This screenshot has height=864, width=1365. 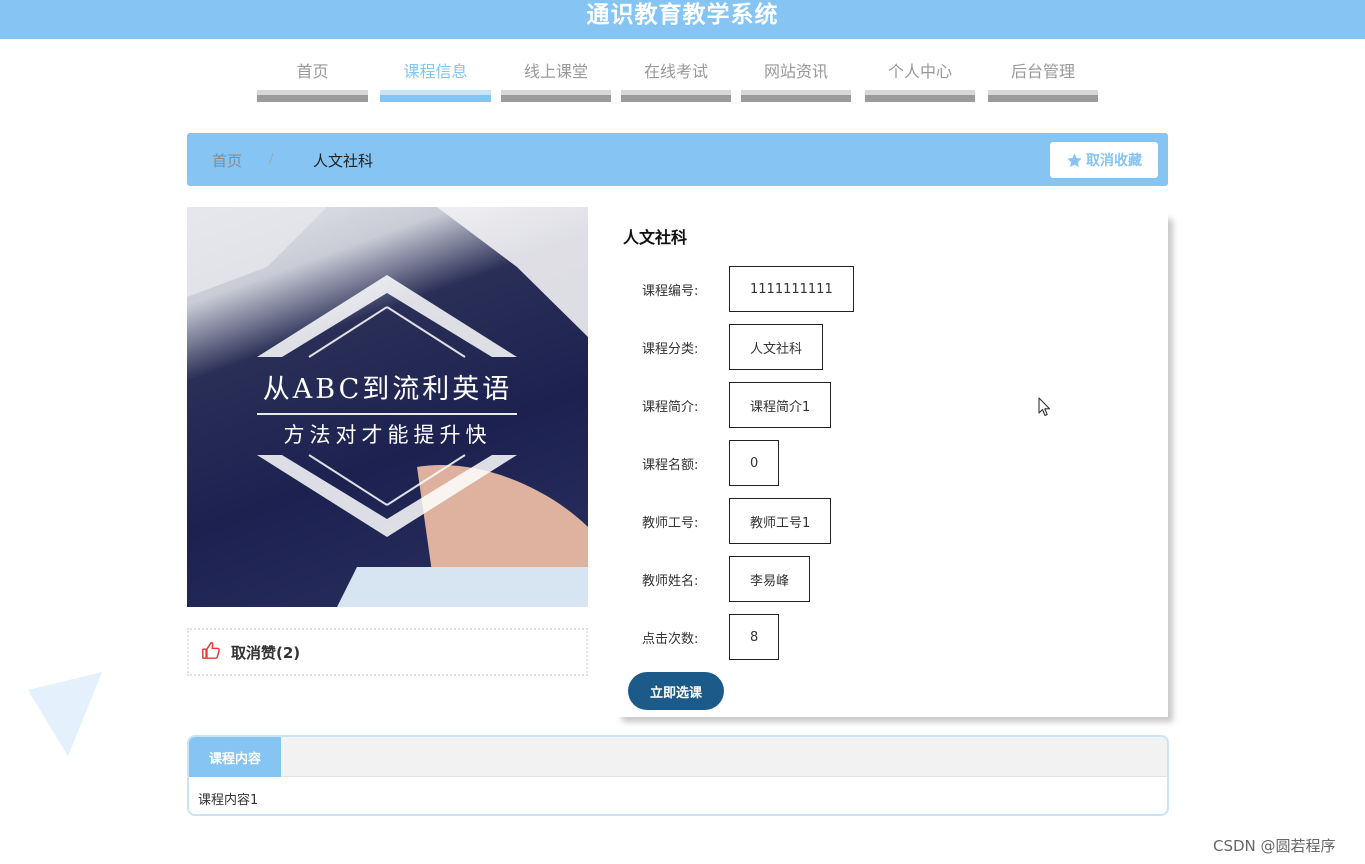 What do you see at coordinates (795, 71) in the screenshot?
I see `nav-item-label: 网站资讯` at bounding box center [795, 71].